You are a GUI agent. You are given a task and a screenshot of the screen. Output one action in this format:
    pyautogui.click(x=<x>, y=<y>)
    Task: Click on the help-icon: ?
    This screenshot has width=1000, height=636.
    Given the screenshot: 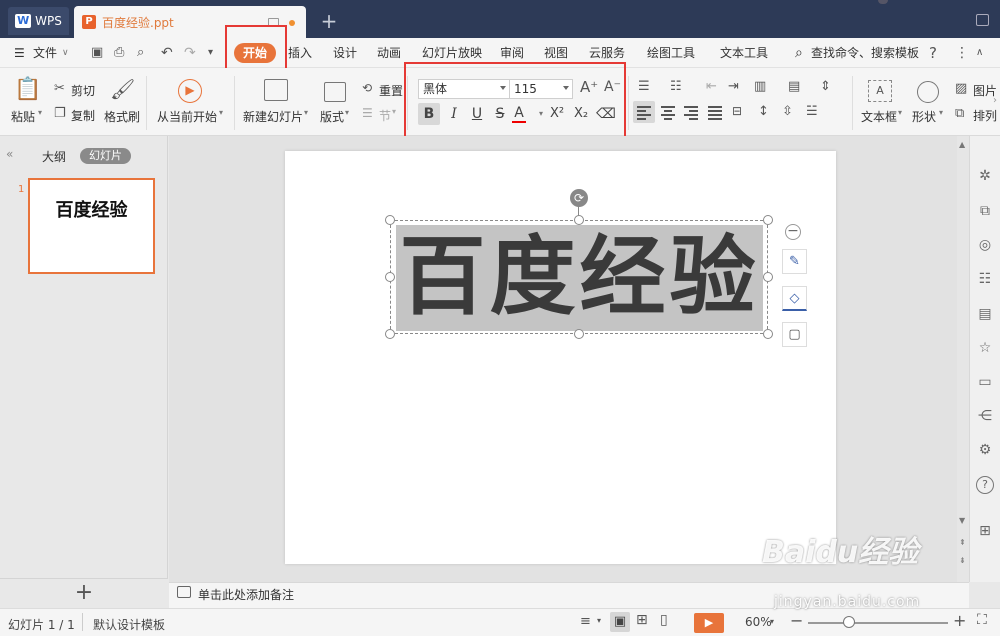 What is the action you would take?
    pyautogui.click(x=933, y=53)
    